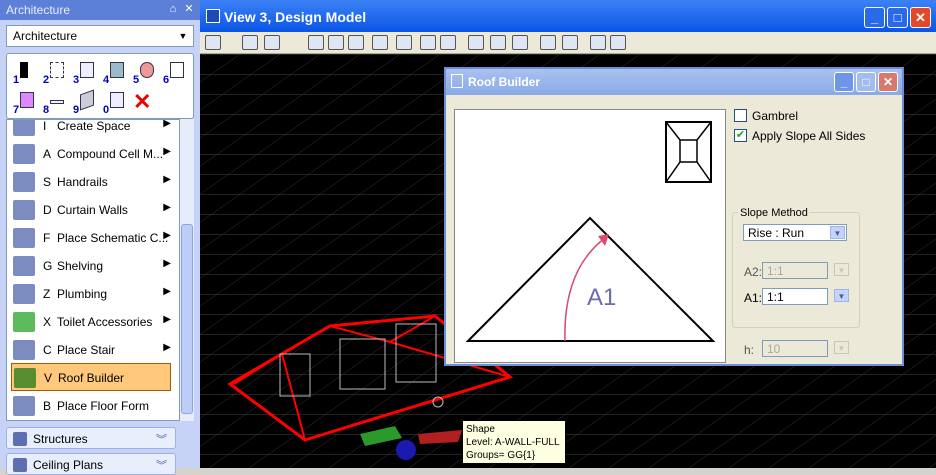  Describe the element at coordinates (618, 42) in the screenshot. I see `saved-view-icon` at that location.